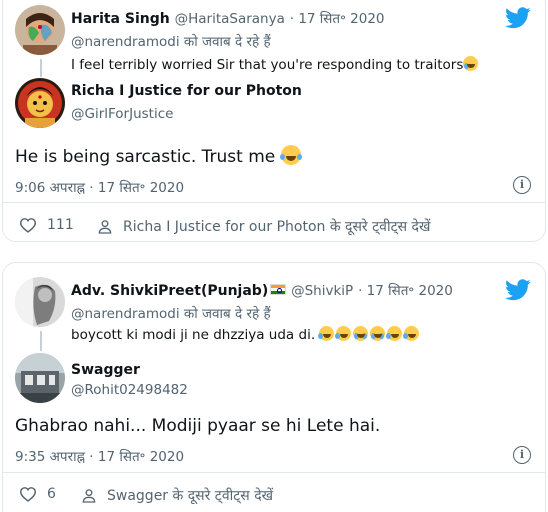 Image resolution: width=548 pixels, height=512 pixels. I want to click on reply-author-name: Richa I Justice for our Photon, so click(186, 91).